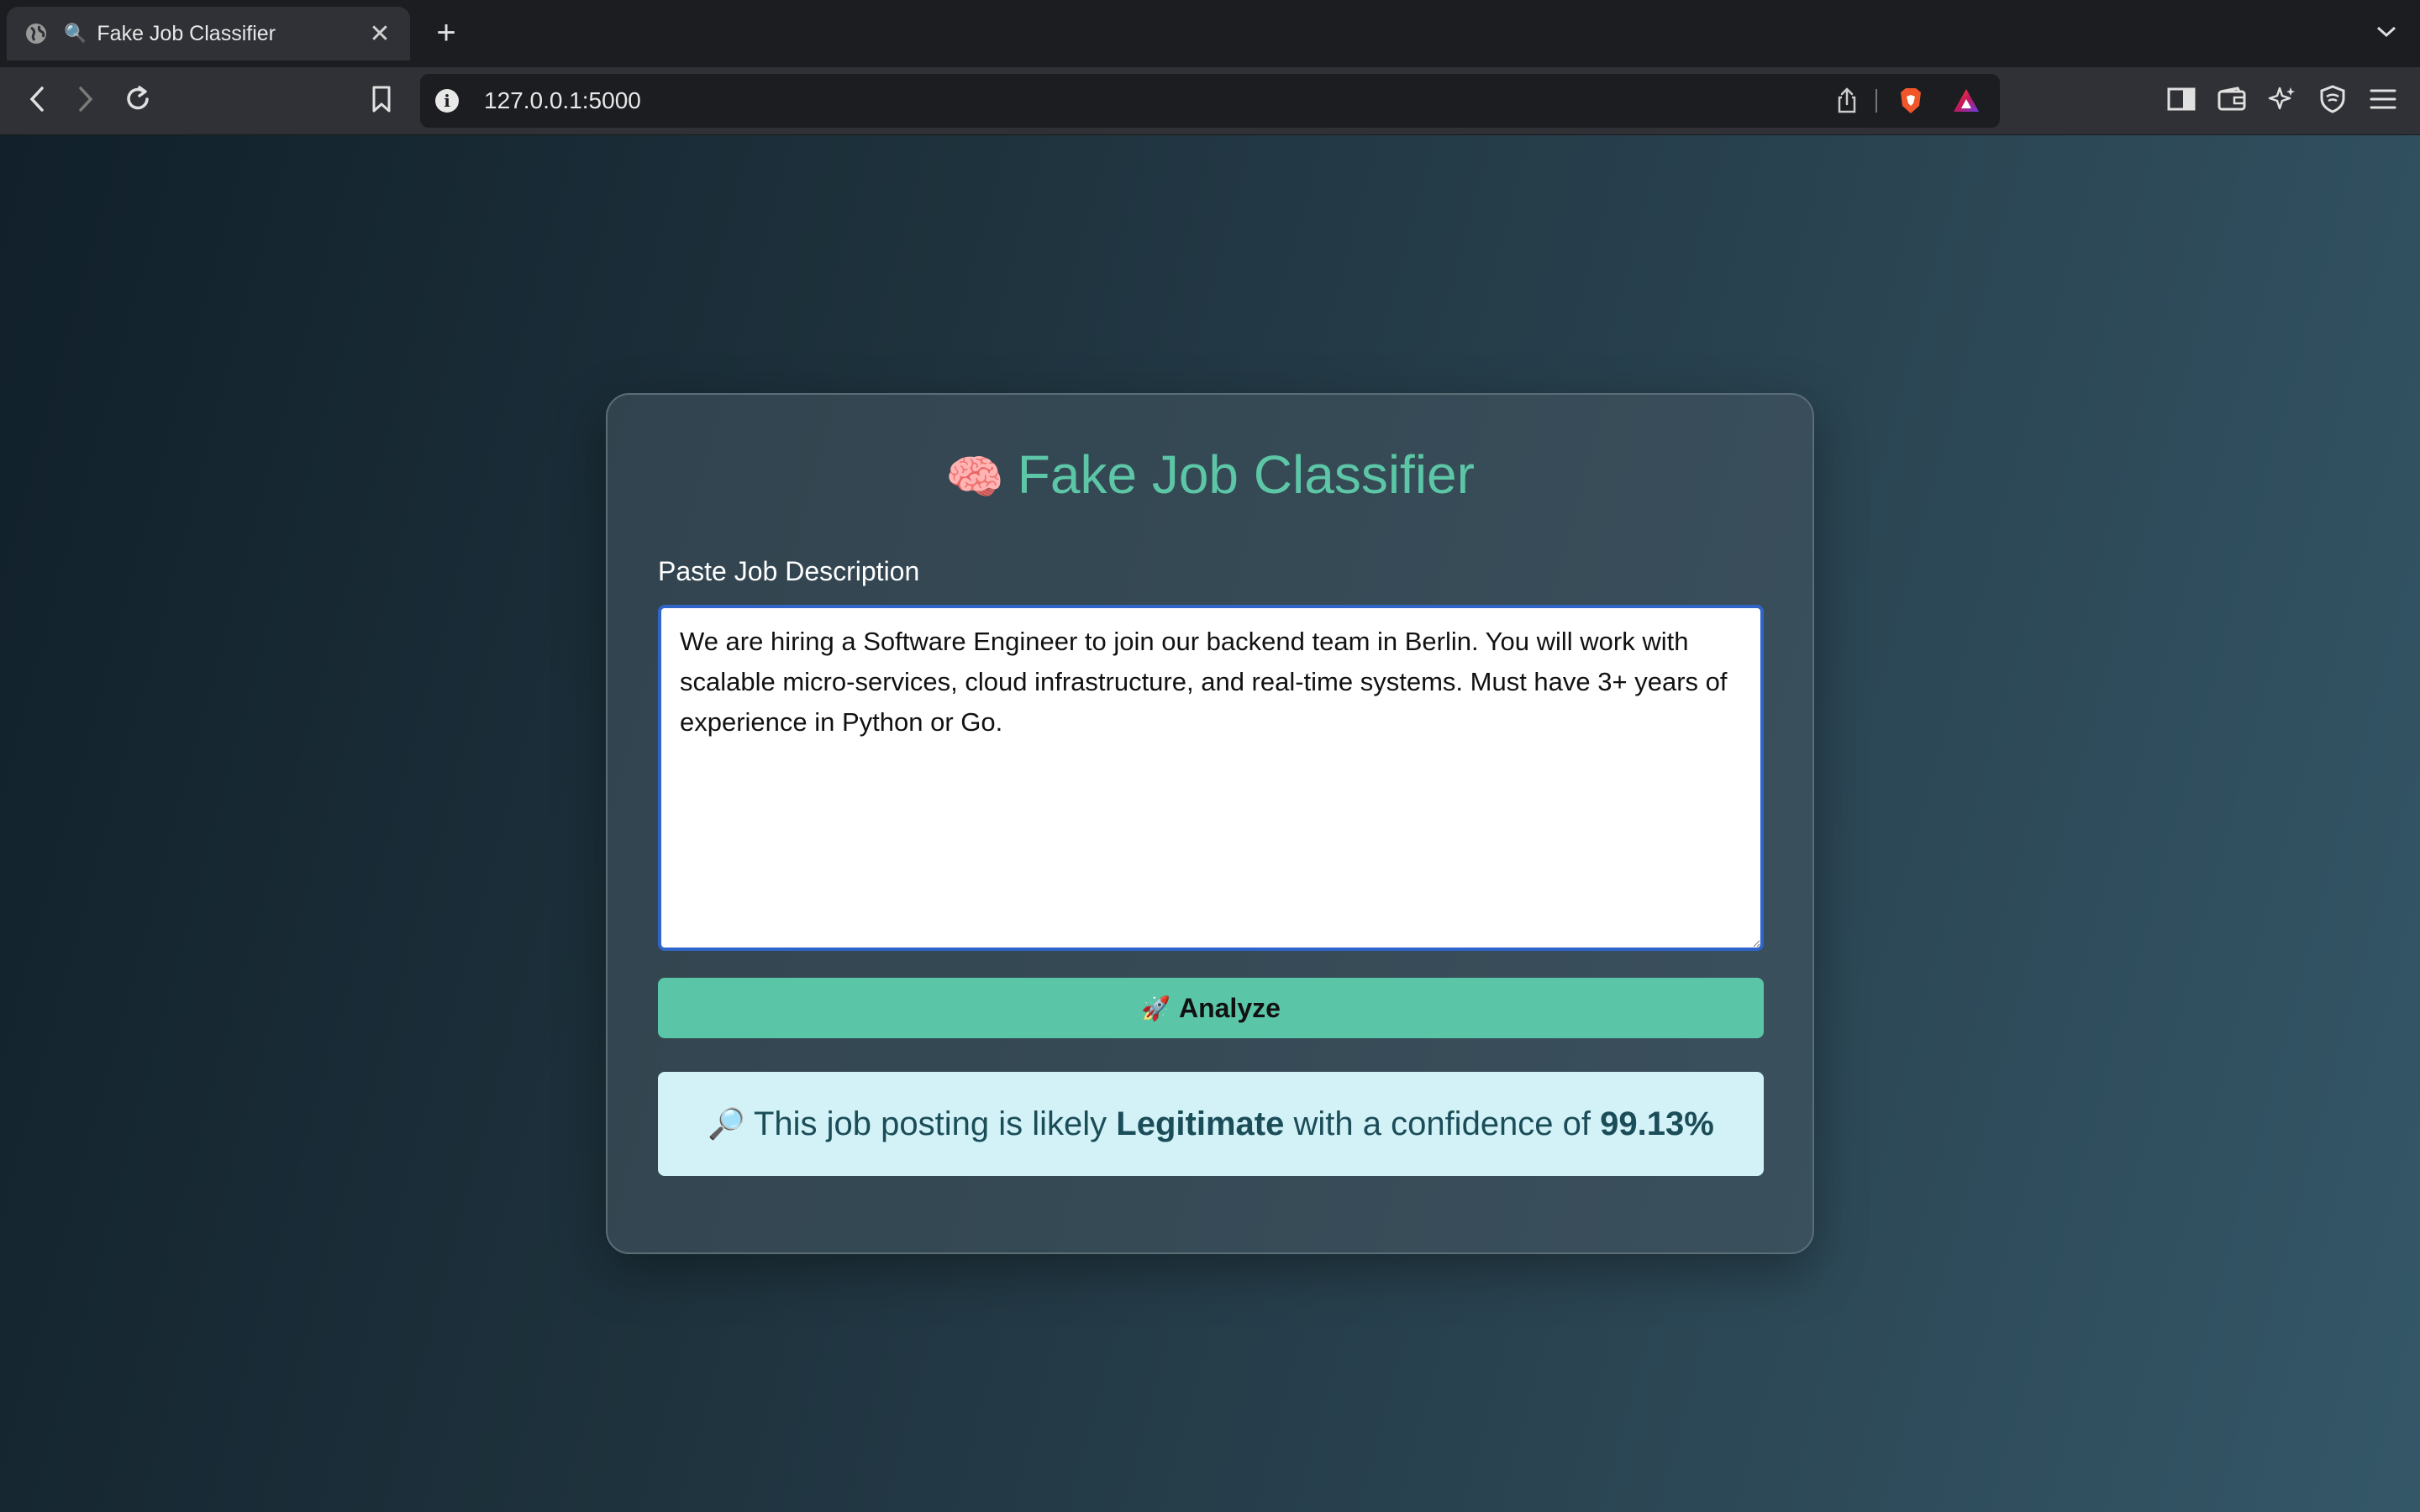  What do you see at coordinates (75, 33) in the screenshot?
I see `magnifier-icon: 🔍` at bounding box center [75, 33].